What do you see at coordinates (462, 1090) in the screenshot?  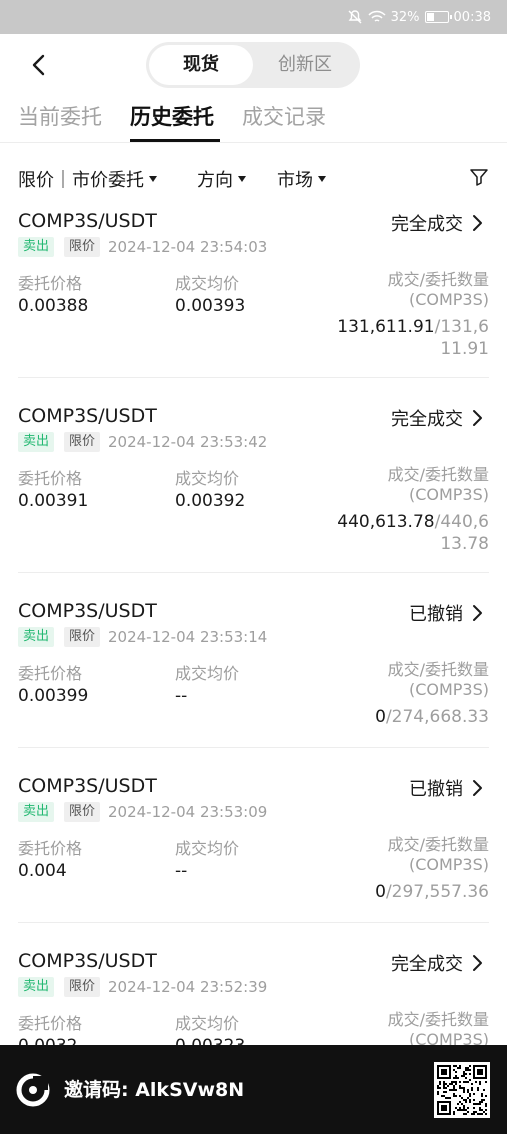 I see `qr-code` at bounding box center [462, 1090].